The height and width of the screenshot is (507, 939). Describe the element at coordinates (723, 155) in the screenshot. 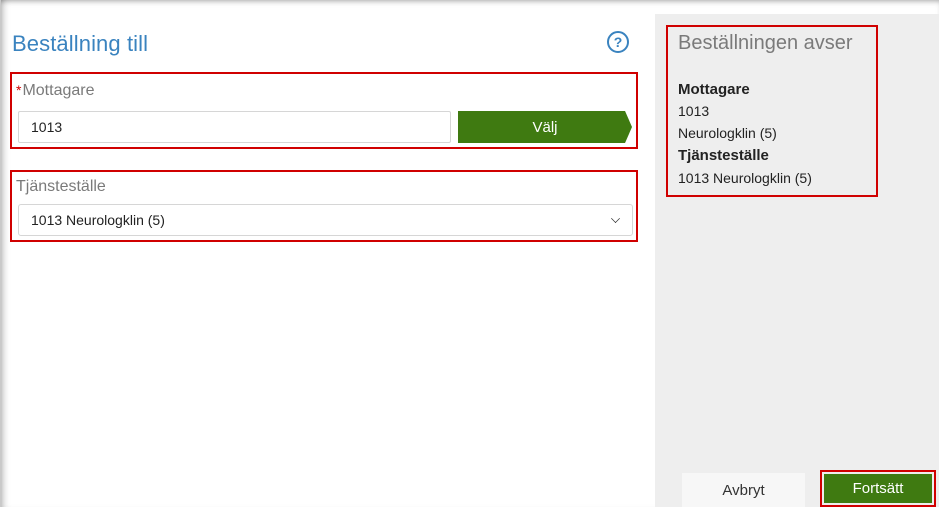

I see `summary-tjanstestalle-heading: Tjänsteställe` at that location.